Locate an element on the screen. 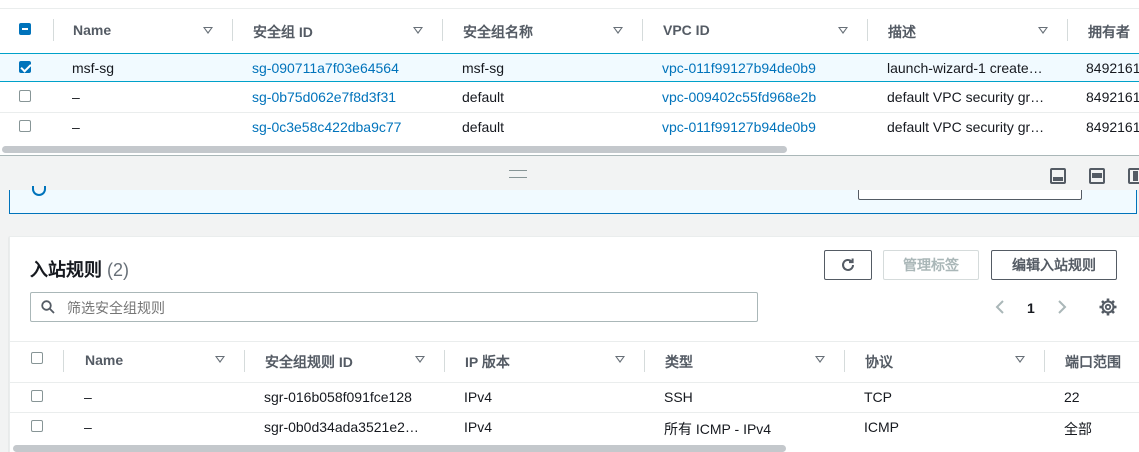 The width and height of the screenshot is (1139, 452). cell-sg-id-link: sg-090711a7f03e64564 is located at coordinates (325, 68).